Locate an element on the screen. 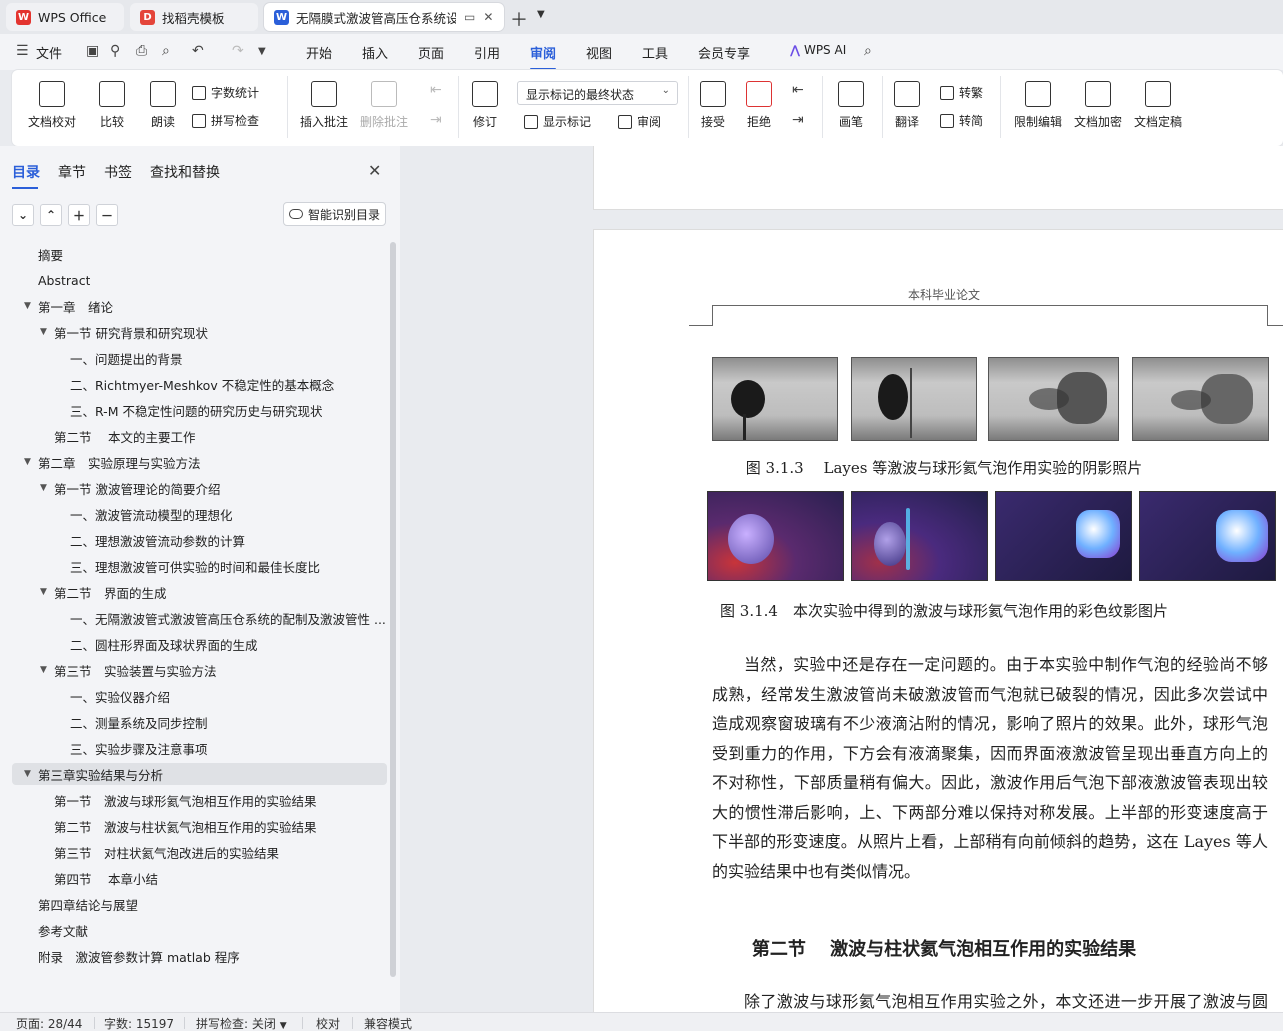  menu-page: 页面 is located at coordinates (431, 52).